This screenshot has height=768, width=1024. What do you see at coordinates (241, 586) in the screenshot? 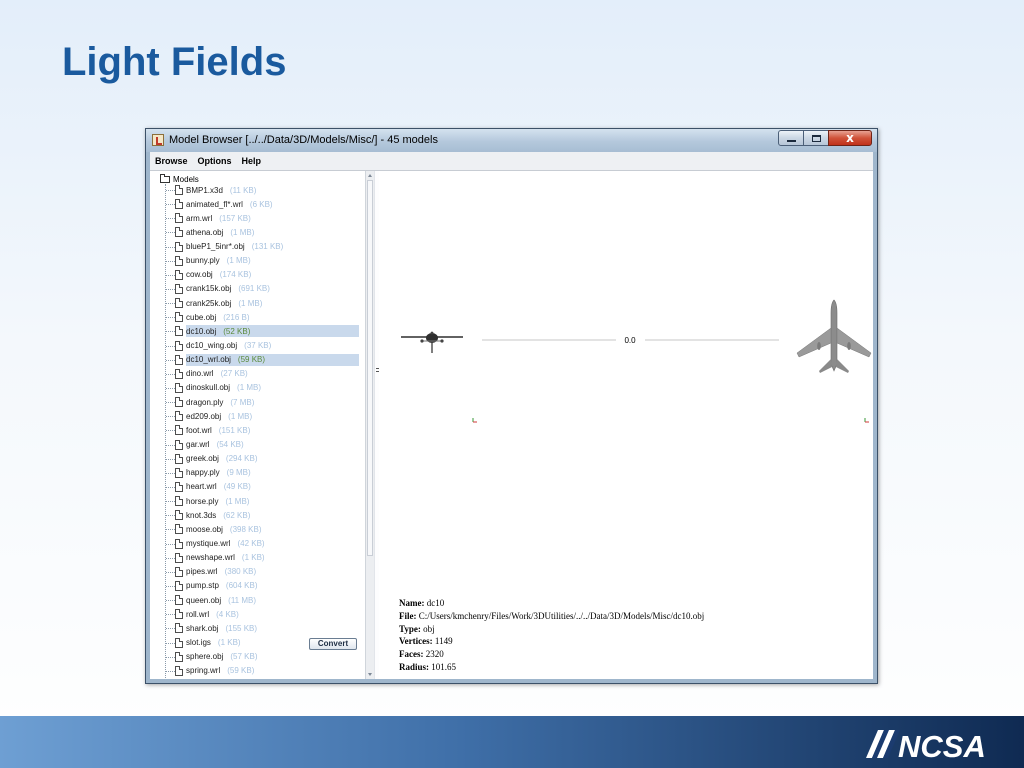
I see `file-size: (604 KB)` at bounding box center [241, 586].